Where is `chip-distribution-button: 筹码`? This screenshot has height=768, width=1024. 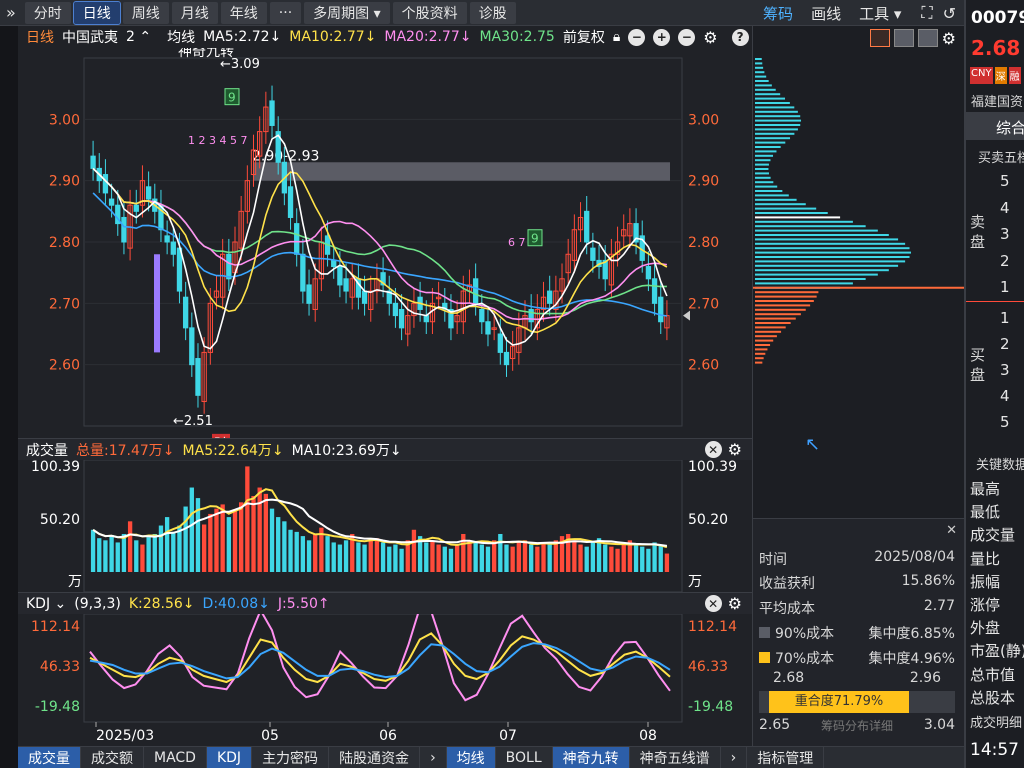 chip-distribution-button: 筹码 is located at coordinates (778, 13).